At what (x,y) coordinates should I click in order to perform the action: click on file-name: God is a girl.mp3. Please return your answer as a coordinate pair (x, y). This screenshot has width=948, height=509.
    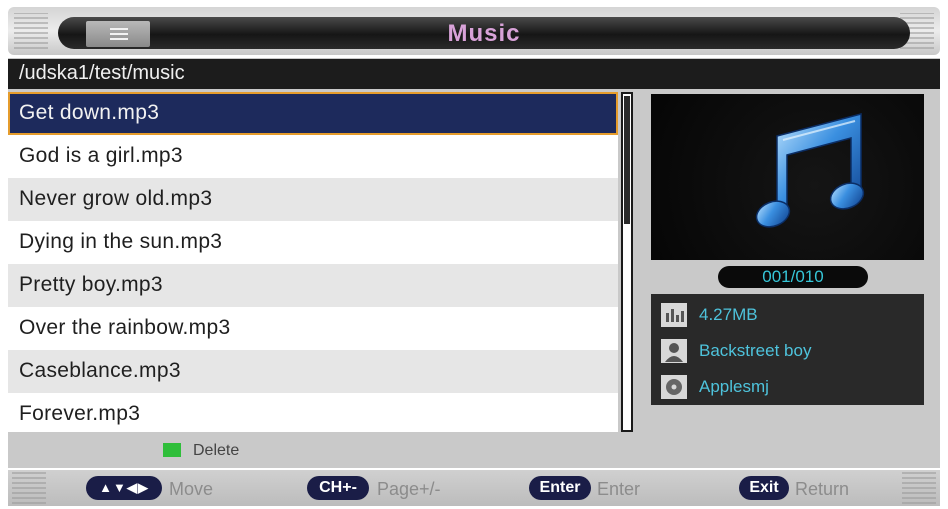
    Looking at the image, I should click on (101, 155).